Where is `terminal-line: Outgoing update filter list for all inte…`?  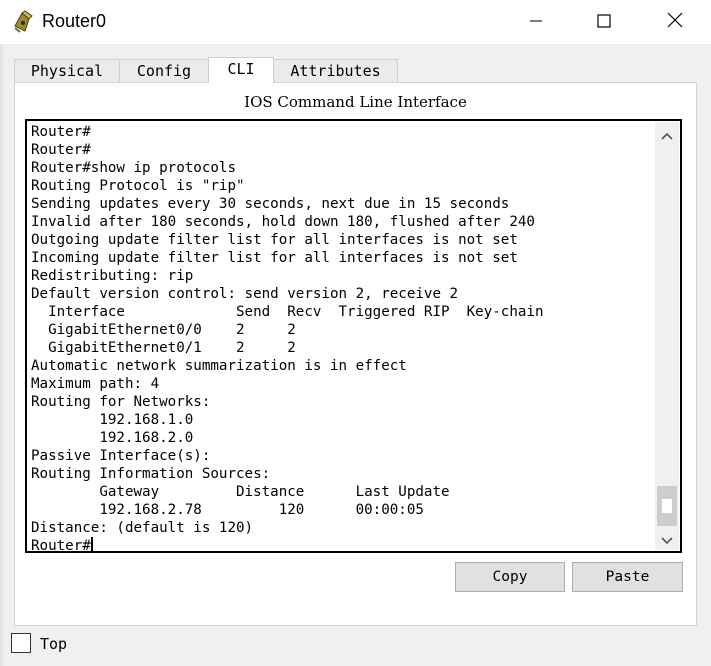
terminal-line: Outgoing update filter list for all inte… is located at coordinates (274, 240).